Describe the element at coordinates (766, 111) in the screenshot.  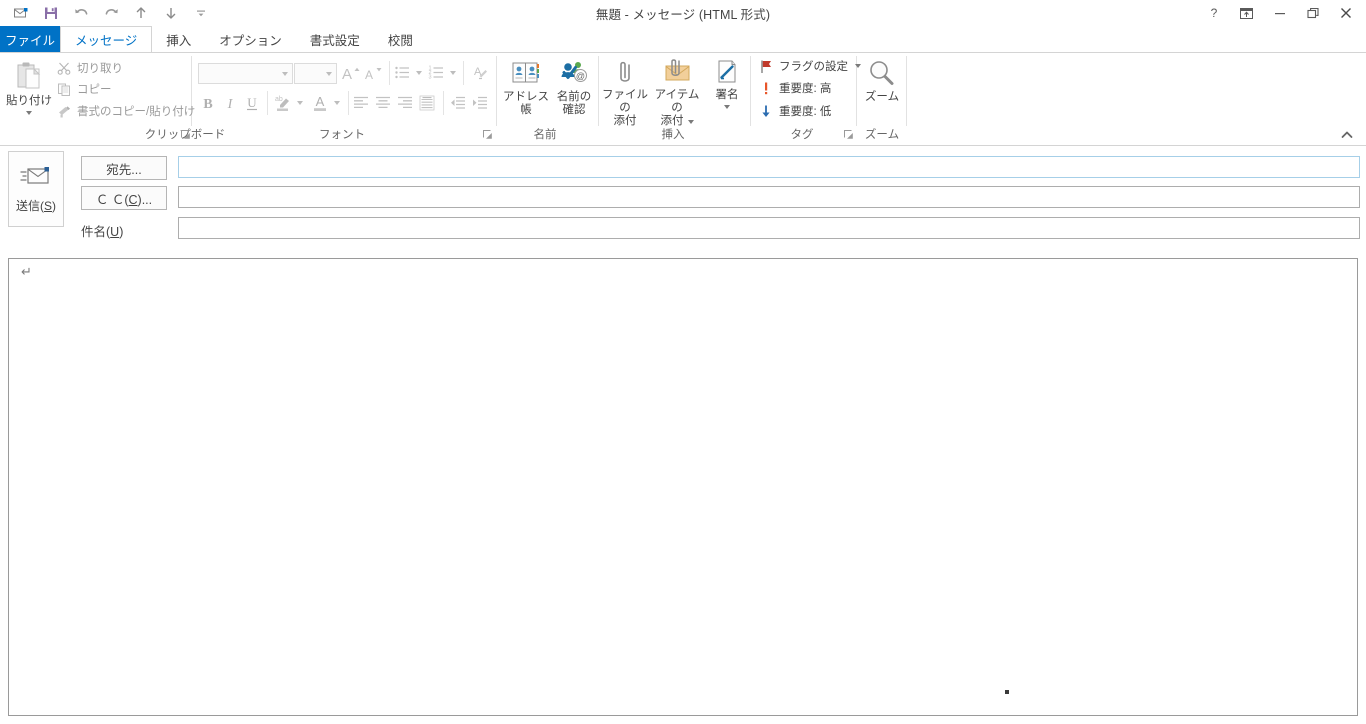
I see `down-arrow-icon` at that location.